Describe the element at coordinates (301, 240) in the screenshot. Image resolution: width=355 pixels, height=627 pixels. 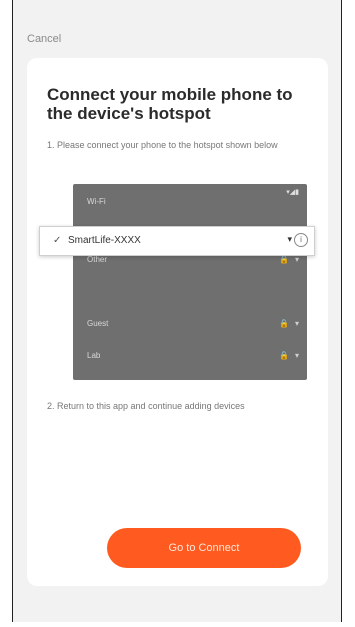
I see `info-icon: i` at that location.